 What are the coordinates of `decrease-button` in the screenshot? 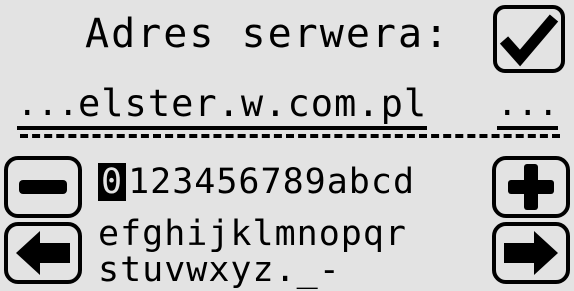 It's located at (43, 187).